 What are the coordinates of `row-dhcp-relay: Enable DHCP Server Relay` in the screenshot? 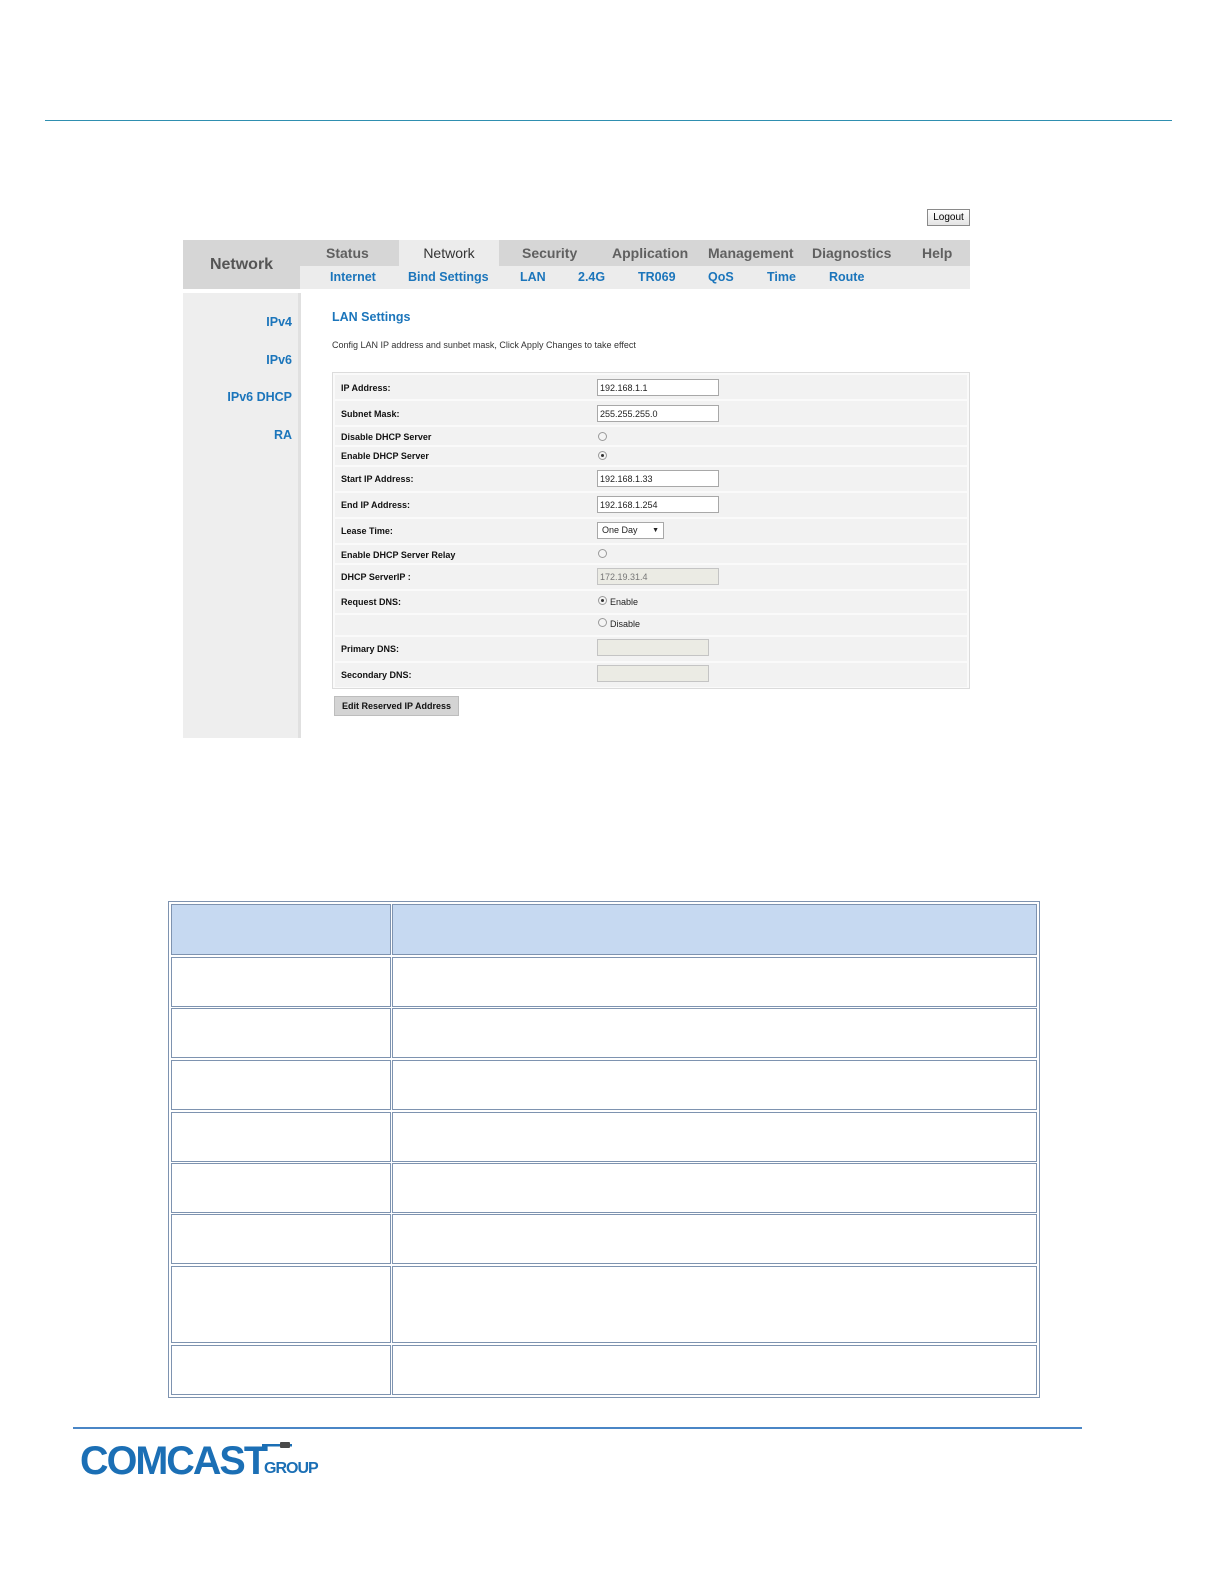 It's located at (651, 554).